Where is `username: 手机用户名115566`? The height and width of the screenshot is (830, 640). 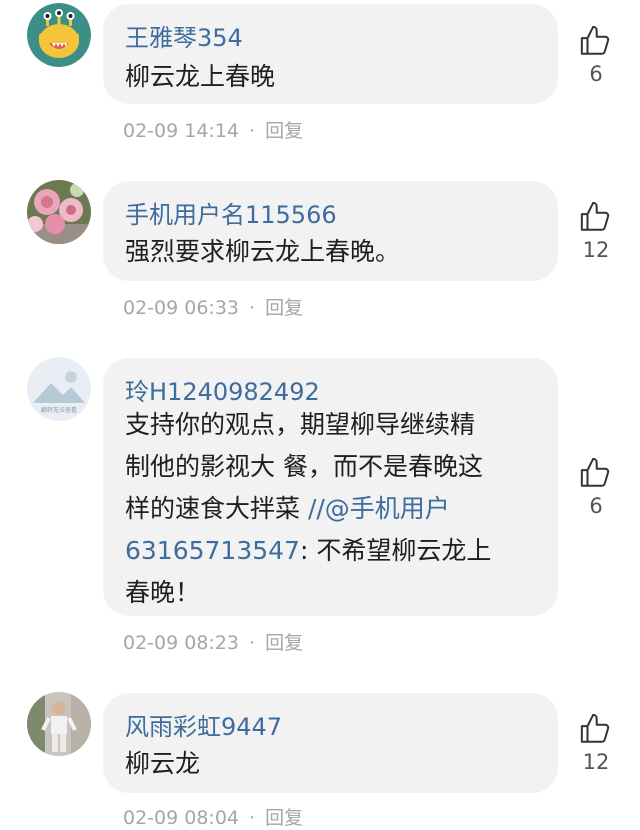
username: 手机用户名115566 is located at coordinates (231, 212).